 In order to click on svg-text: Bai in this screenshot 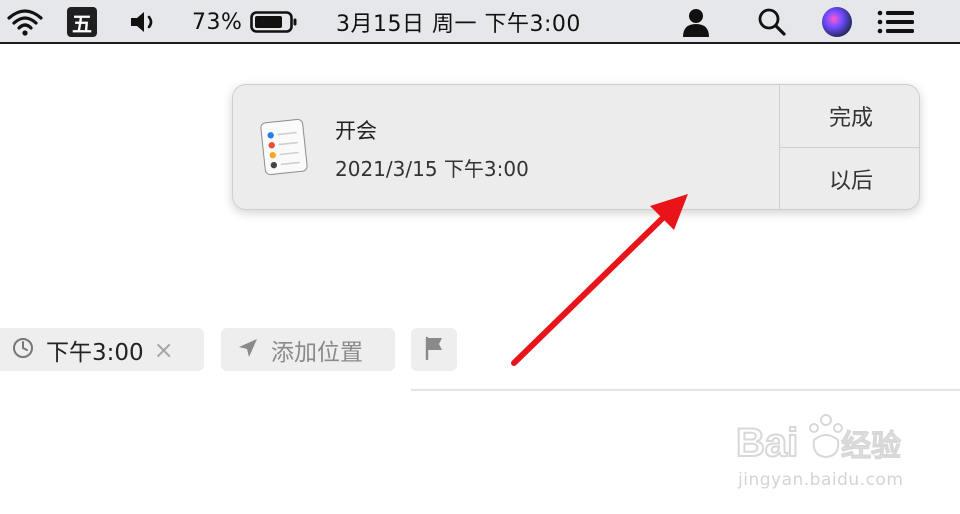, I will do `click(767, 443)`.